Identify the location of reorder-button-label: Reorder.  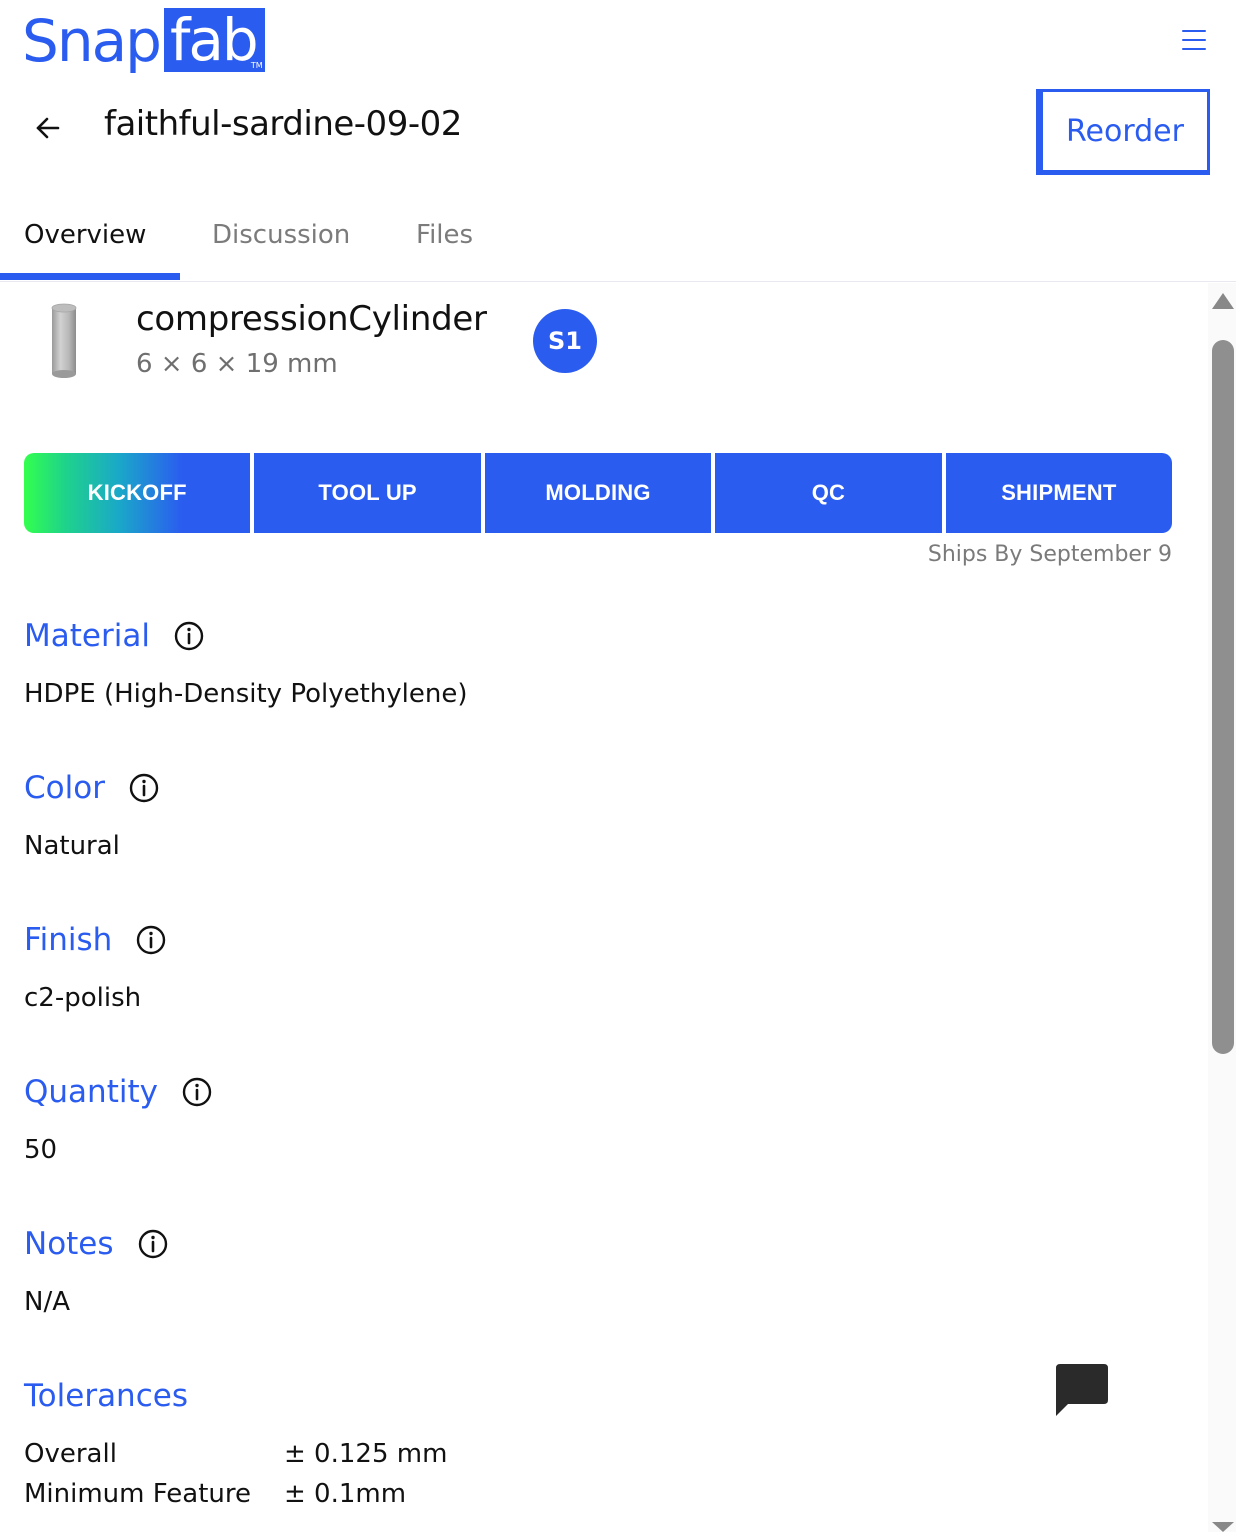
(1125, 131).